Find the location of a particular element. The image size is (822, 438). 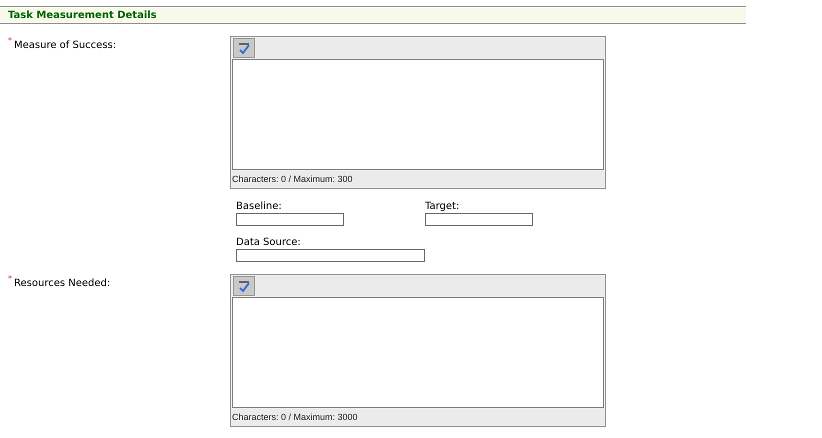

character-counter: Characters: 0 / Maximum: 300 is located at coordinates (292, 179).